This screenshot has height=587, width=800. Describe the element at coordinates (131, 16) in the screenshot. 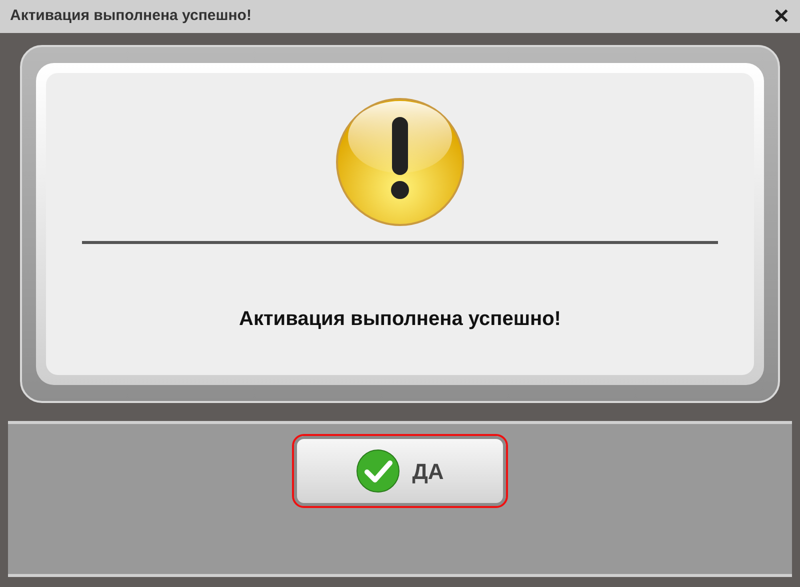

I see `window-title: Активация выполнена успешно!` at that location.